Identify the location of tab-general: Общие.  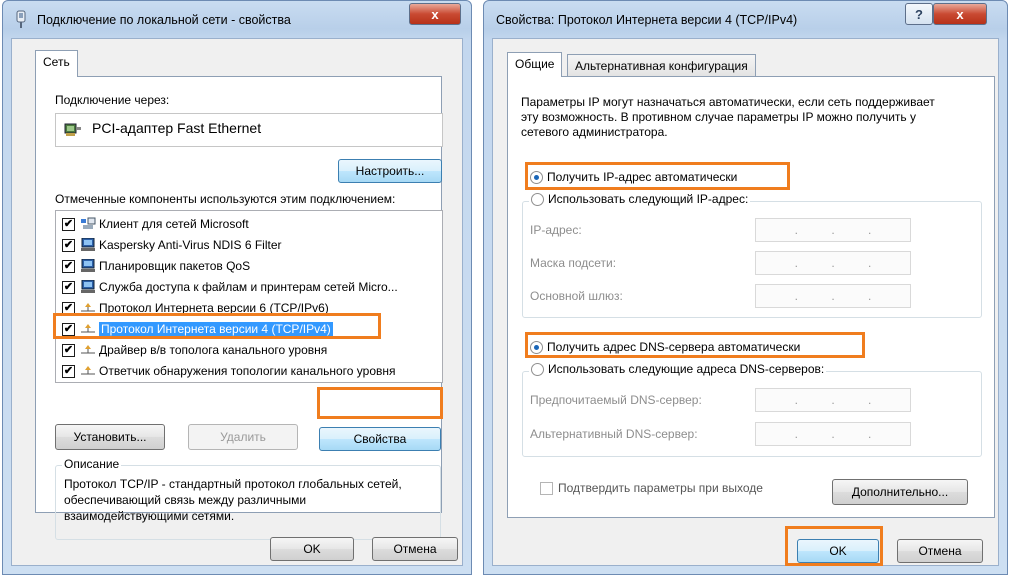
(535, 64).